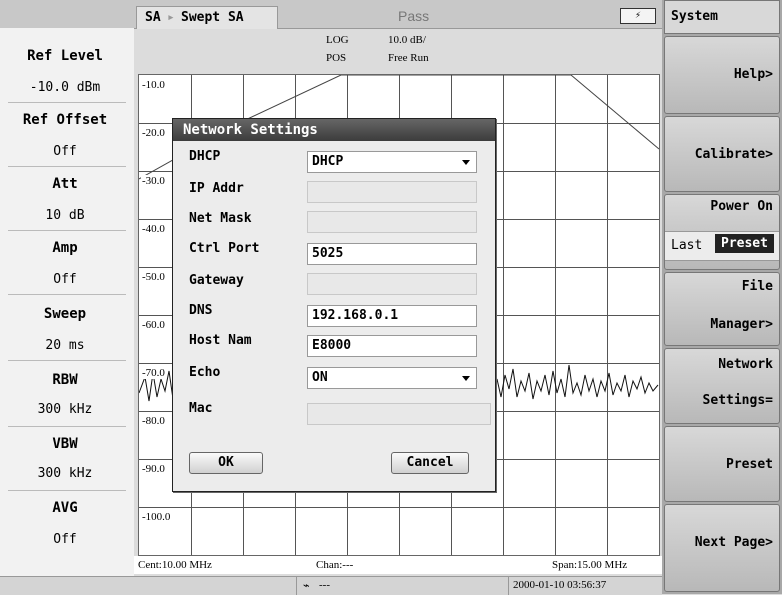 This screenshot has width=782, height=595. Describe the element at coordinates (65, 248) in the screenshot. I see `amp-label: Amp` at that location.